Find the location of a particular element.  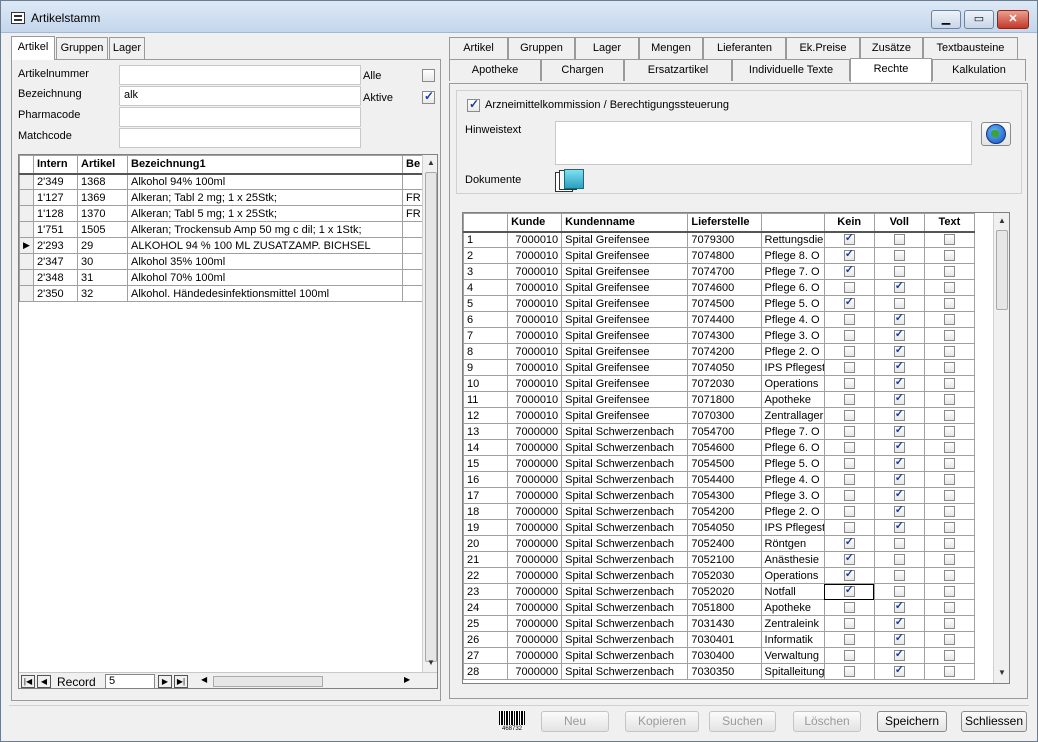

article-grid-vscroll: ▲ ▼ is located at coordinates (429, 413).